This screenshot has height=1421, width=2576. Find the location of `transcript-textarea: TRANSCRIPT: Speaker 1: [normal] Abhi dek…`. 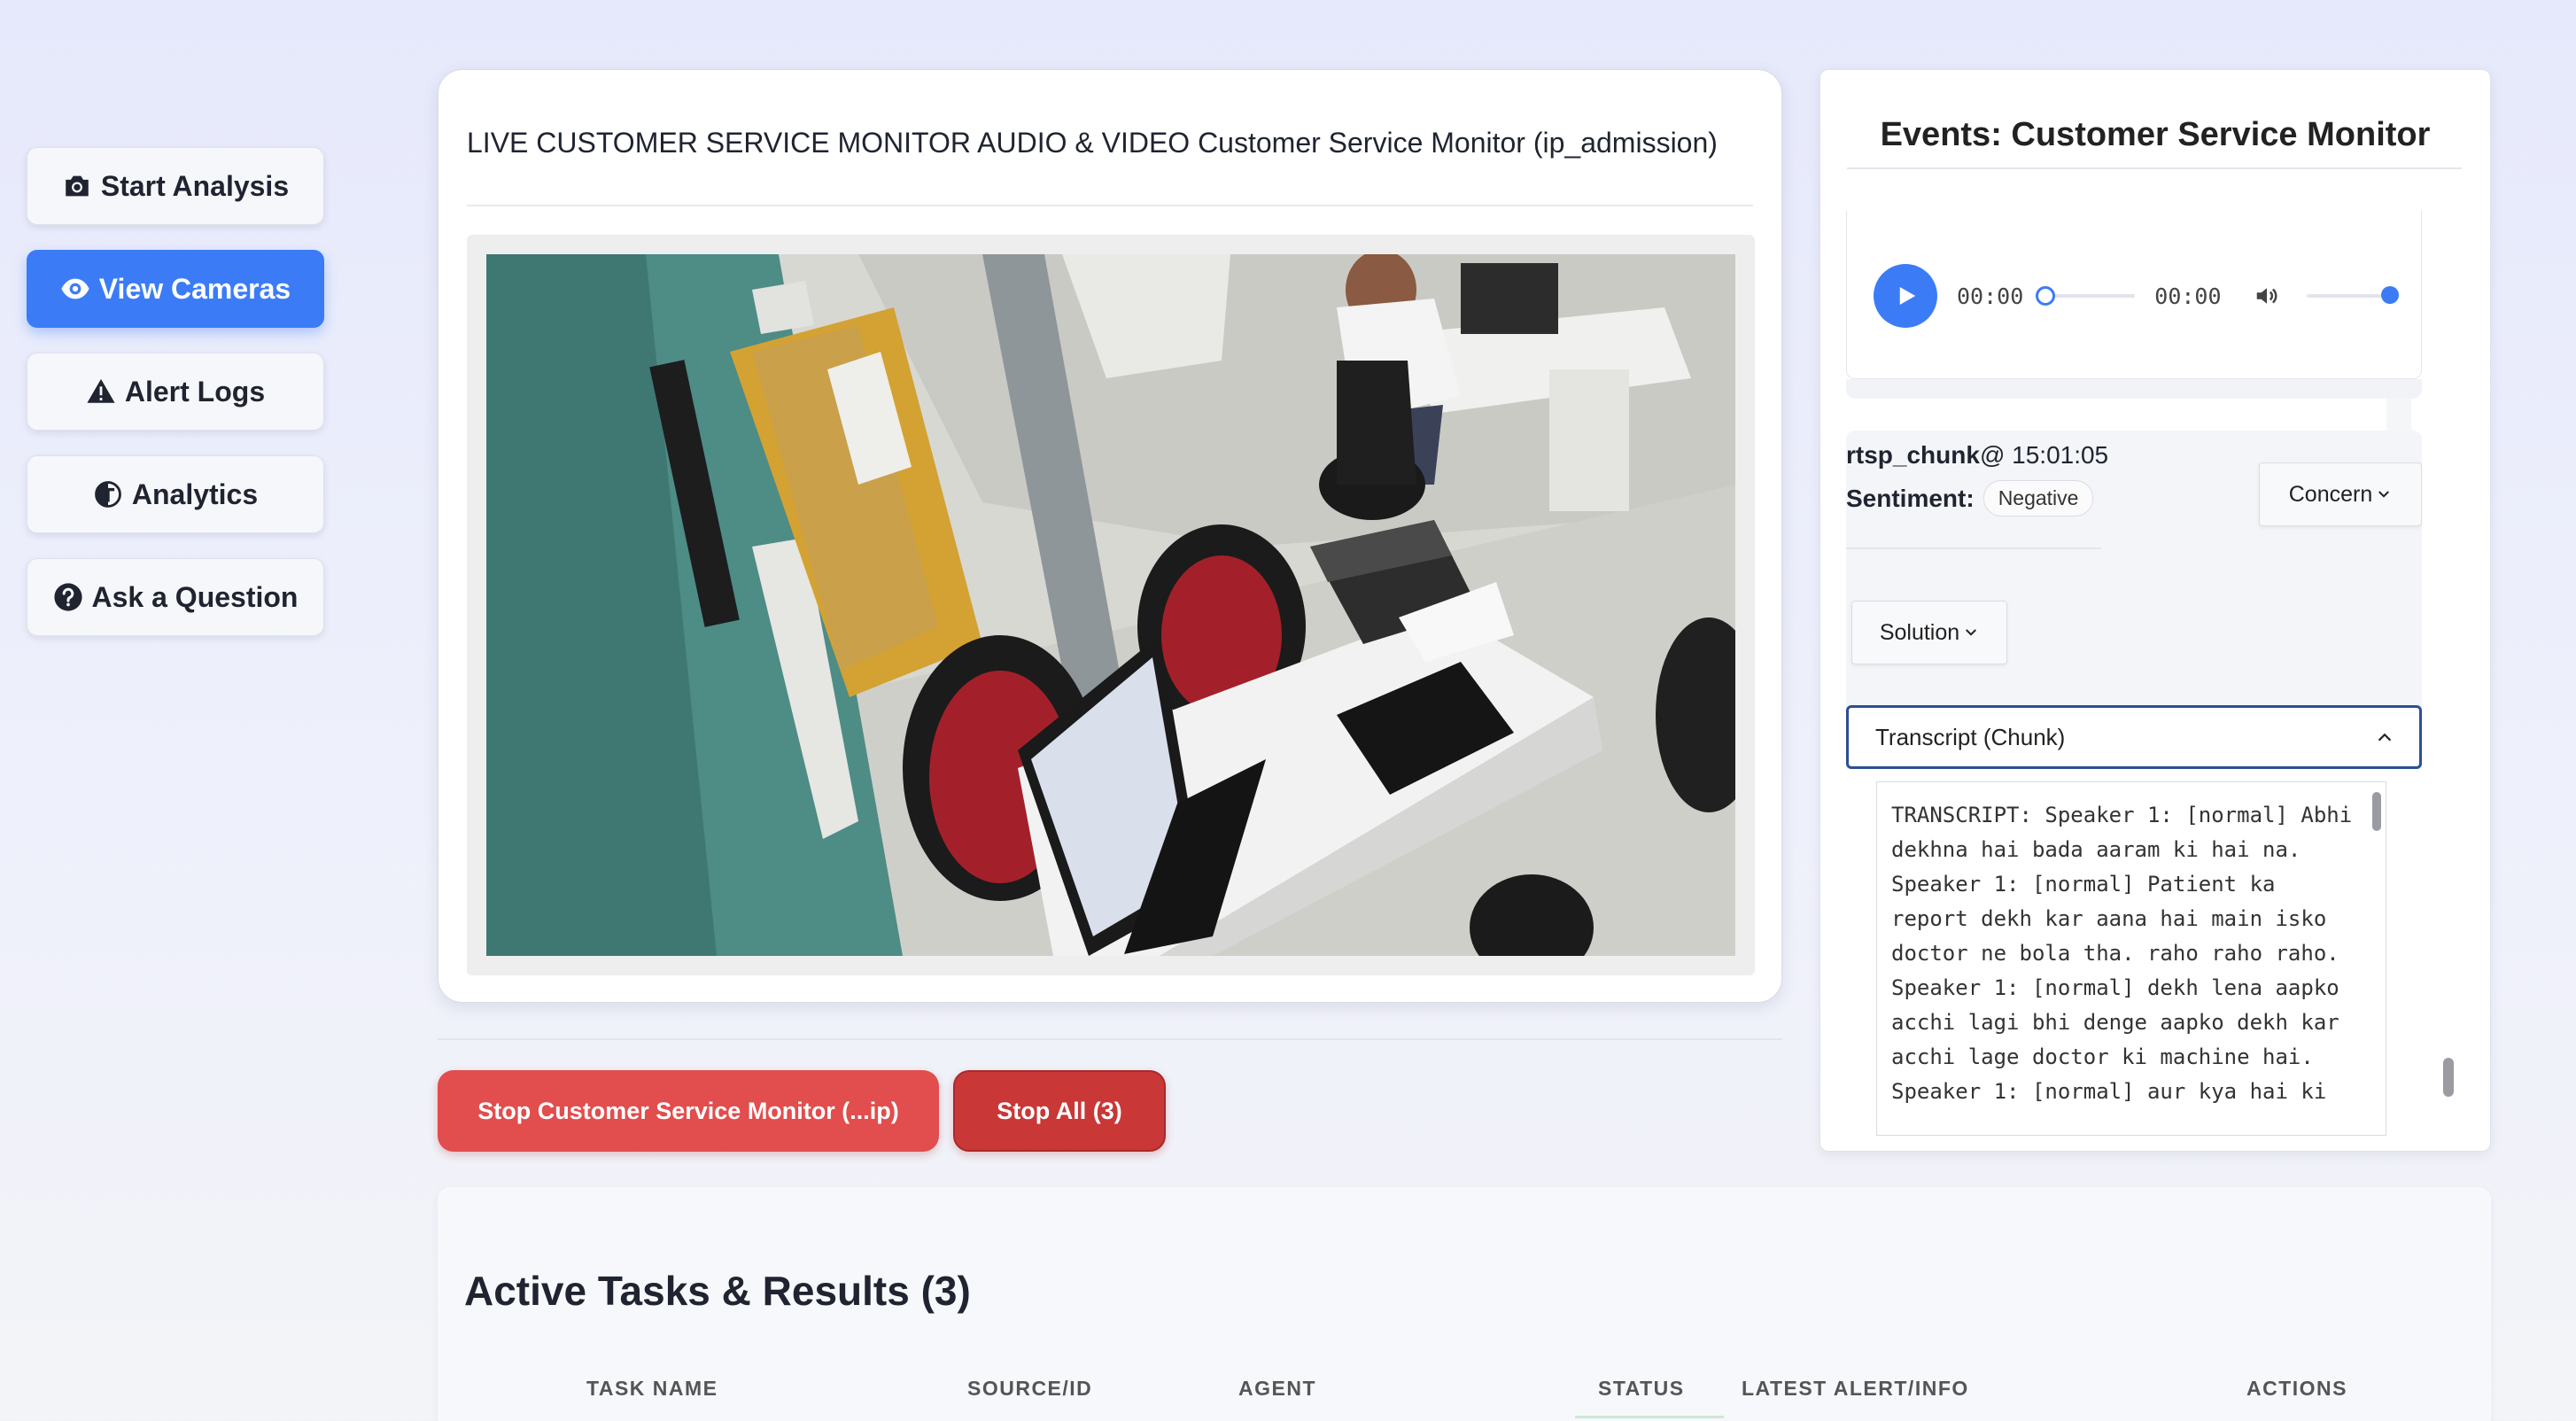

transcript-textarea: TRANSCRIPT: Speaker 1: [normal] Abhi dek… is located at coordinates (2131, 958).